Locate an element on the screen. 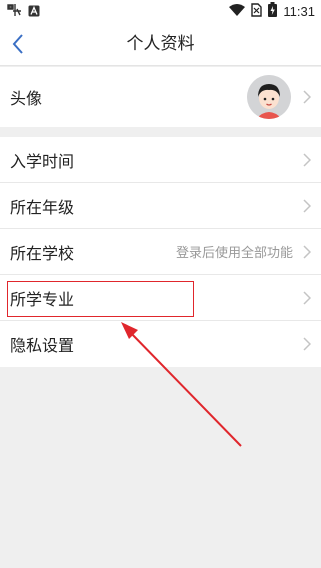  app-notification-icon is located at coordinates (14, 11).